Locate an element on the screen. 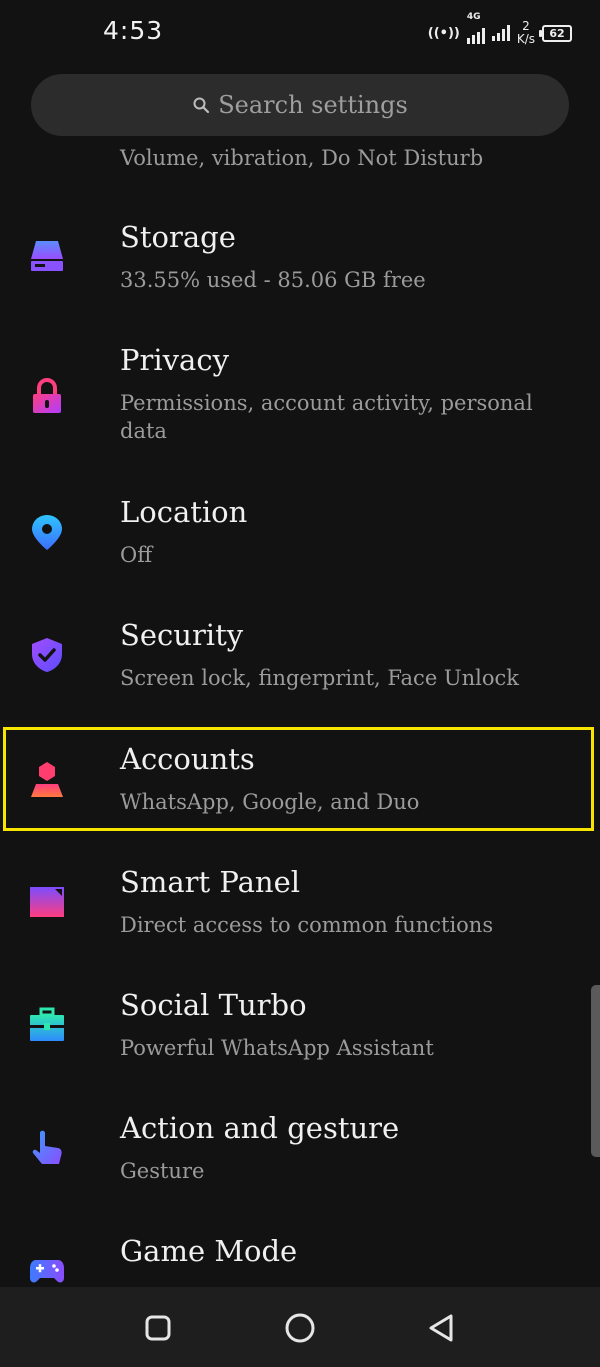 Image resolution: width=600 pixels, height=1367 pixels. network-speed: 2 K/s is located at coordinates (526, 33).